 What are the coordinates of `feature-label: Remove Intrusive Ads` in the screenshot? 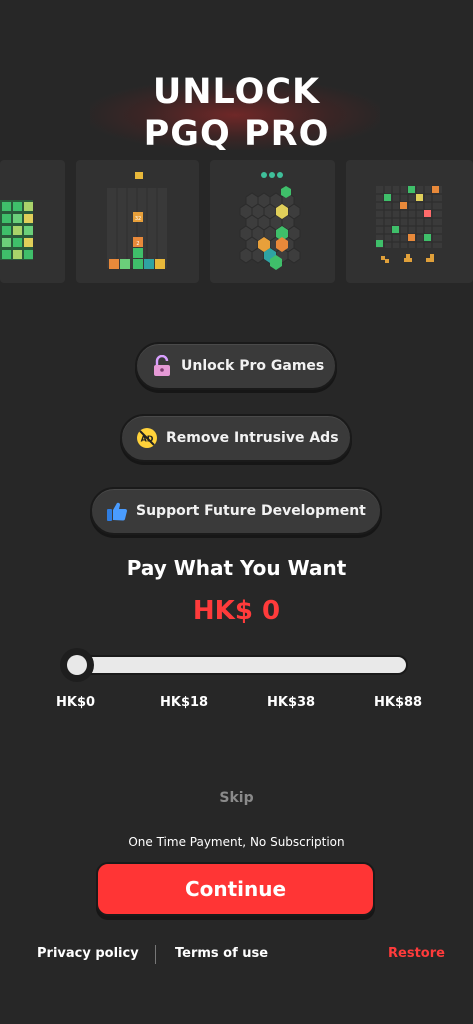 It's located at (252, 438).